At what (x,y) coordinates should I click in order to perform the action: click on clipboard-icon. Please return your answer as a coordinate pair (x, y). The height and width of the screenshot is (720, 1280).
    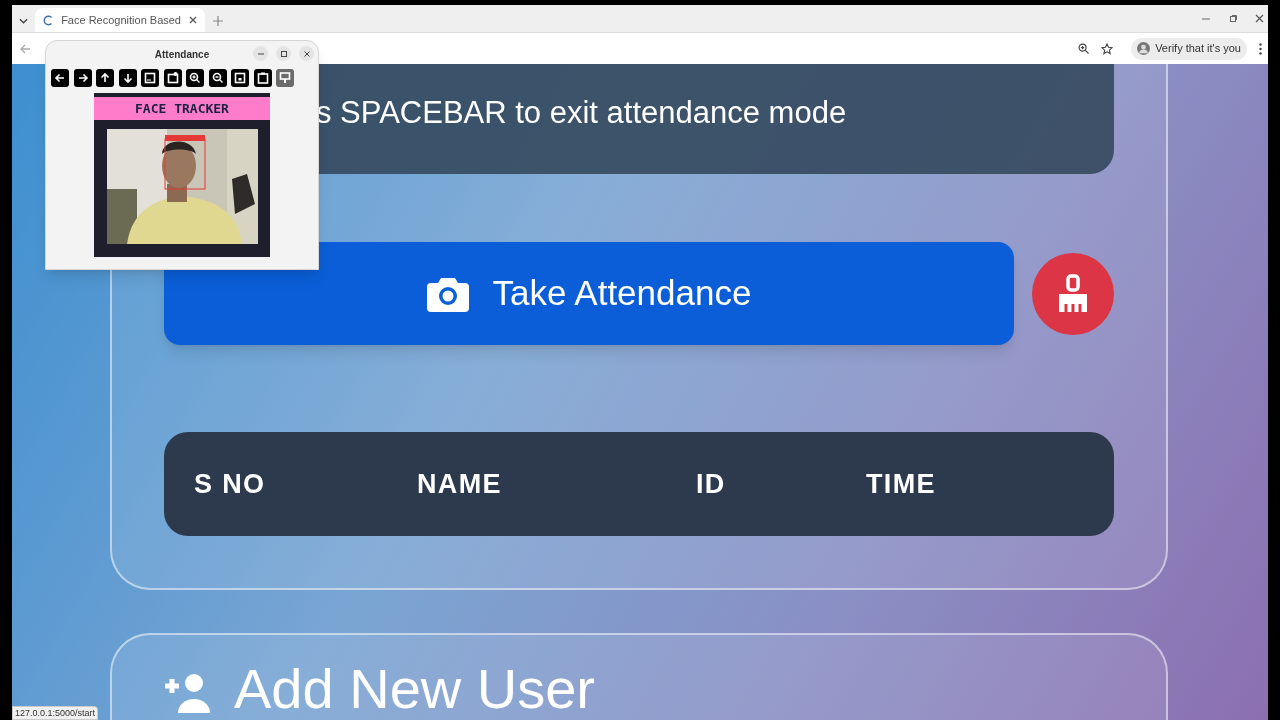
    Looking at the image, I should click on (262, 78).